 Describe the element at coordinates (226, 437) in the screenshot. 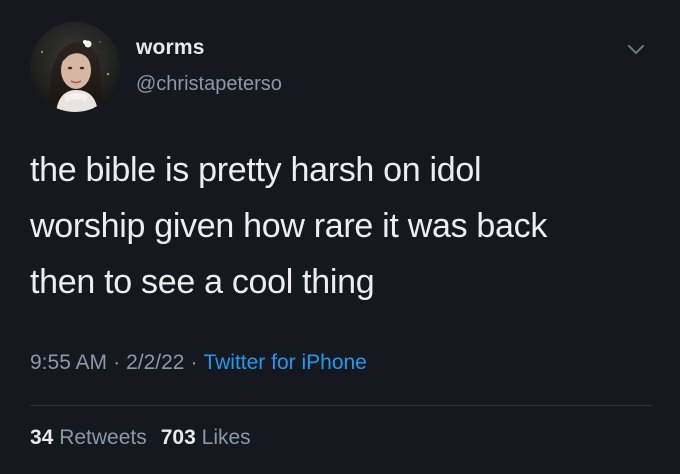

I see `likes-label: Likes` at that location.